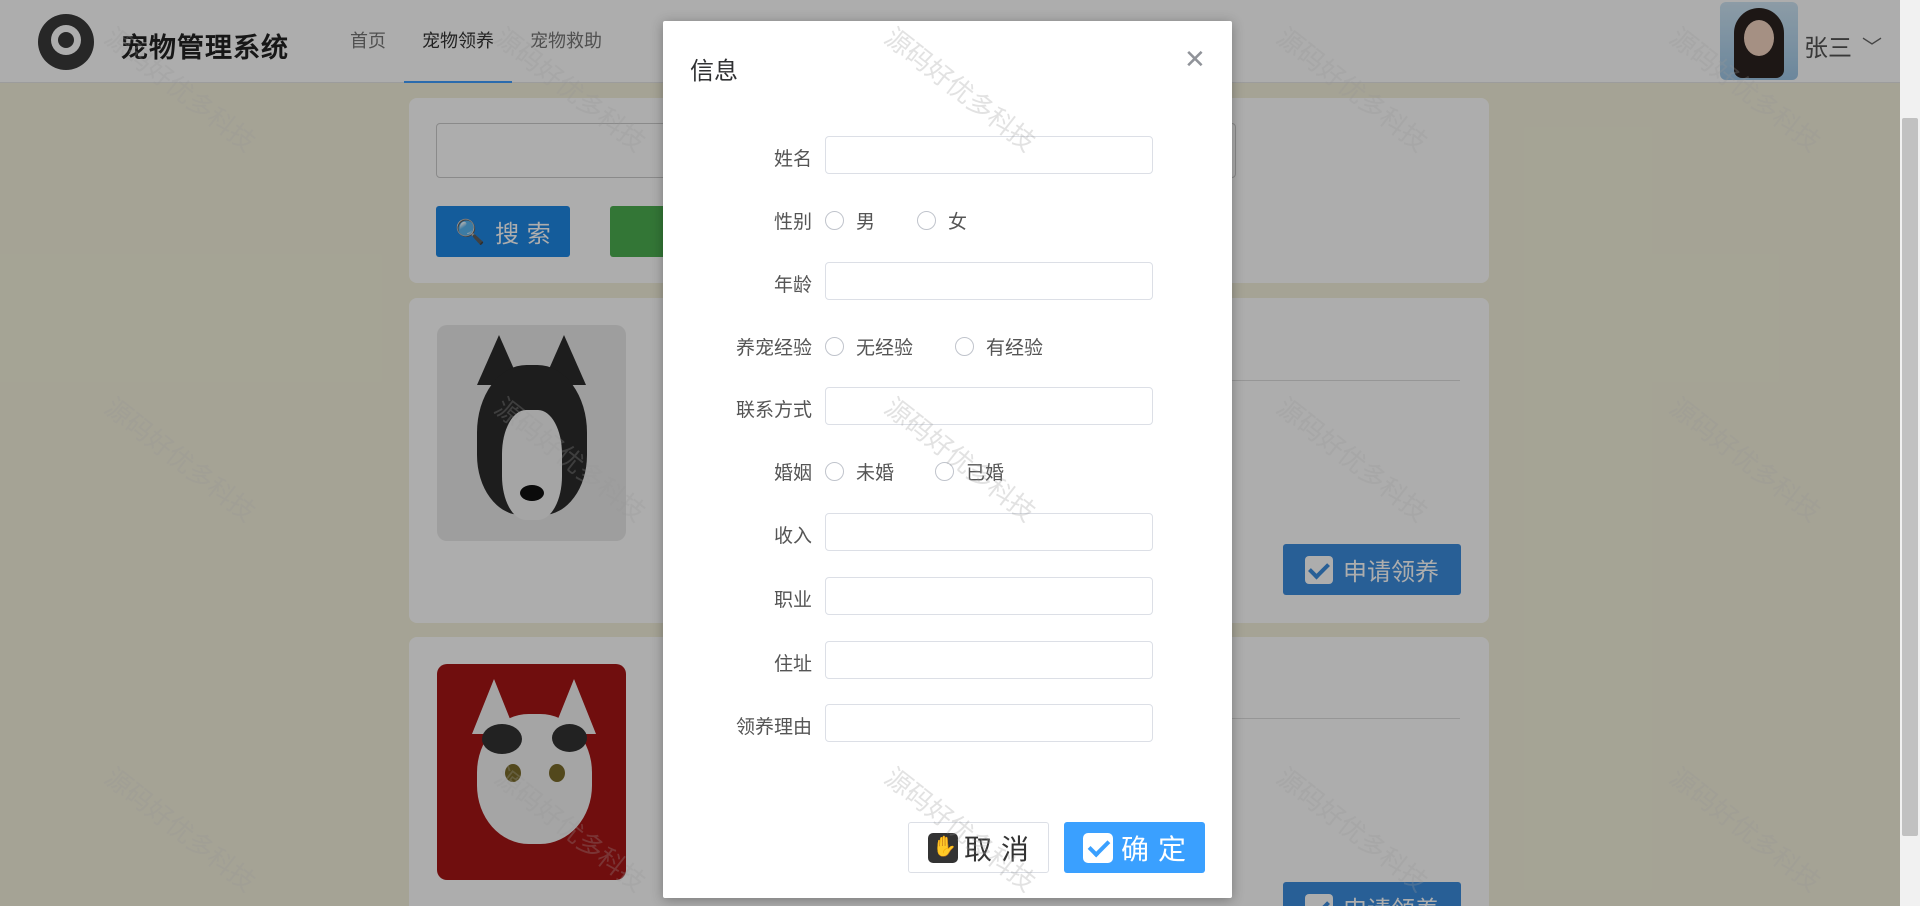 The image size is (1920, 906). Describe the element at coordinates (1153, 849) in the screenshot. I see `confirm-label: 确 定` at that location.